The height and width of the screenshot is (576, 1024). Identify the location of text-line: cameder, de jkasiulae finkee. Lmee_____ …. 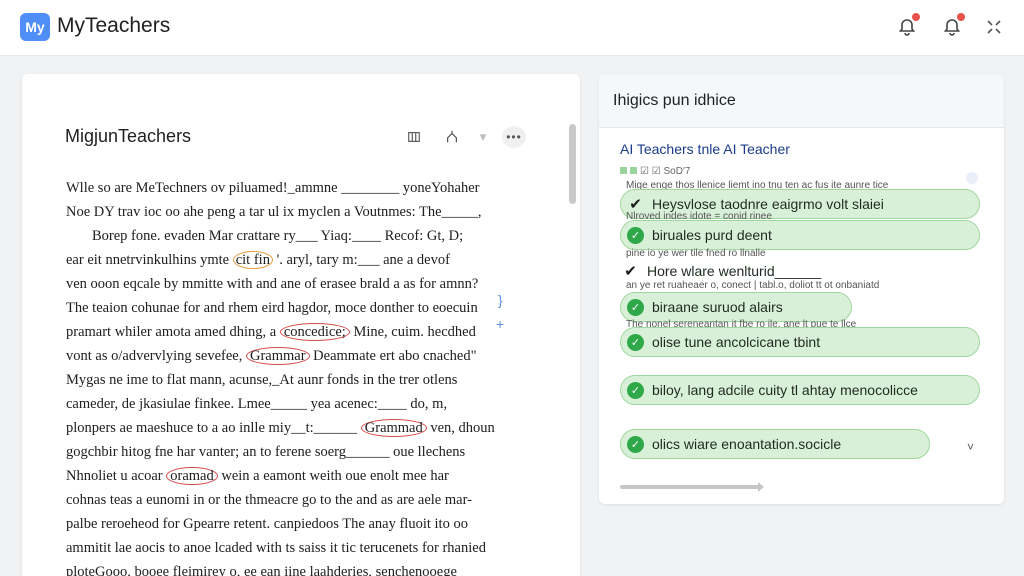
(257, 404).